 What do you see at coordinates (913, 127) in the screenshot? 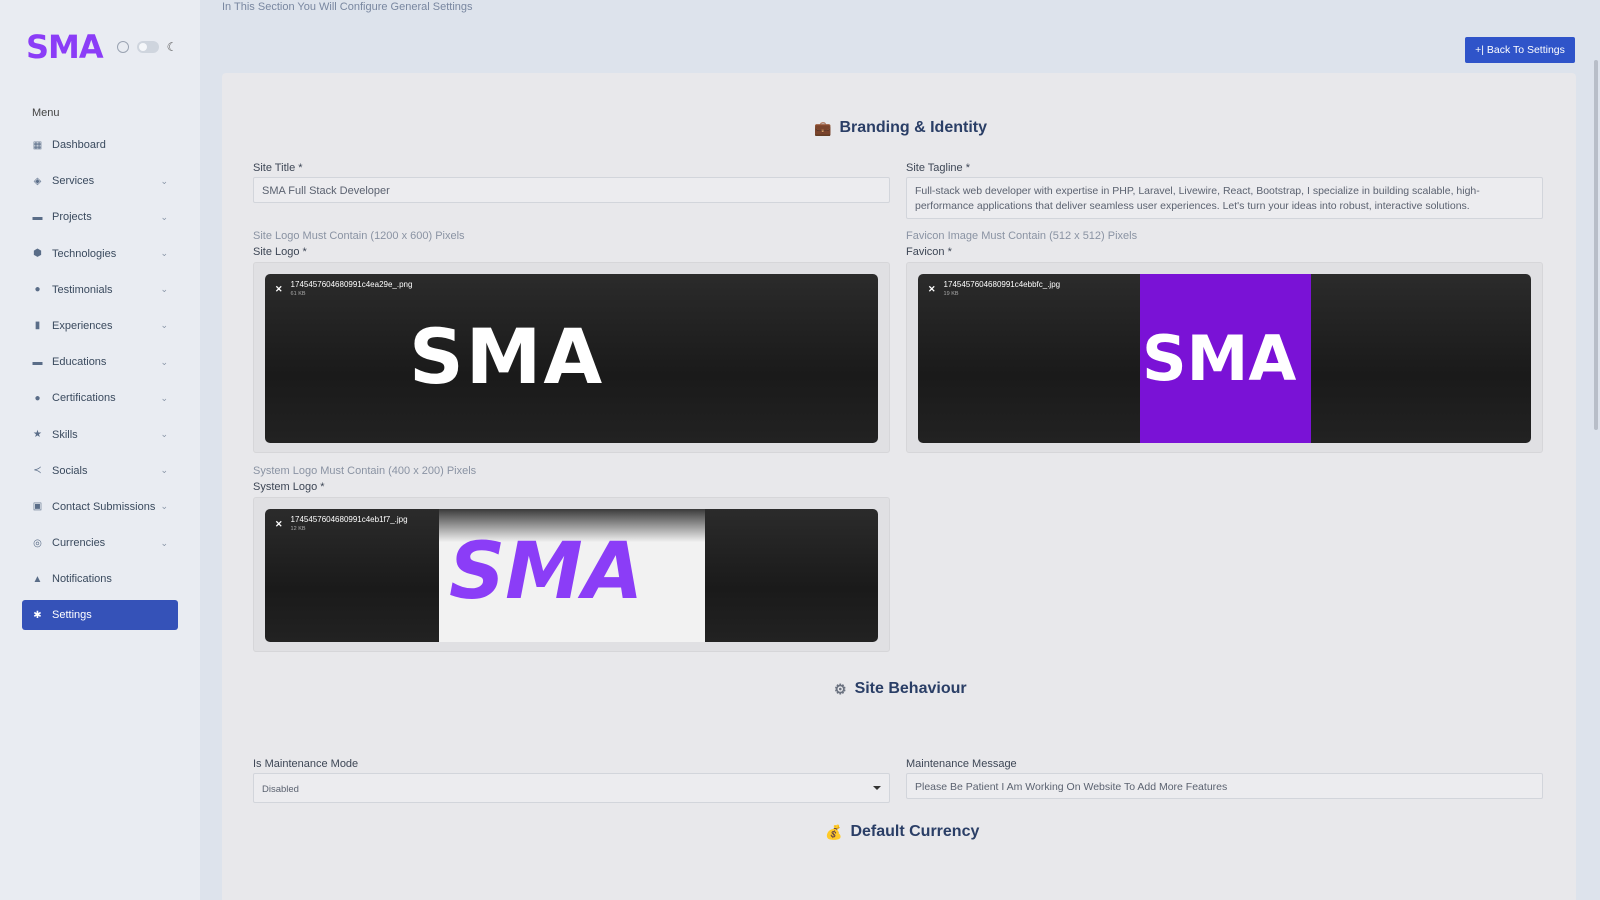
I see `branding-title-text: Branding & Identity` at bounding box center [913, 127].